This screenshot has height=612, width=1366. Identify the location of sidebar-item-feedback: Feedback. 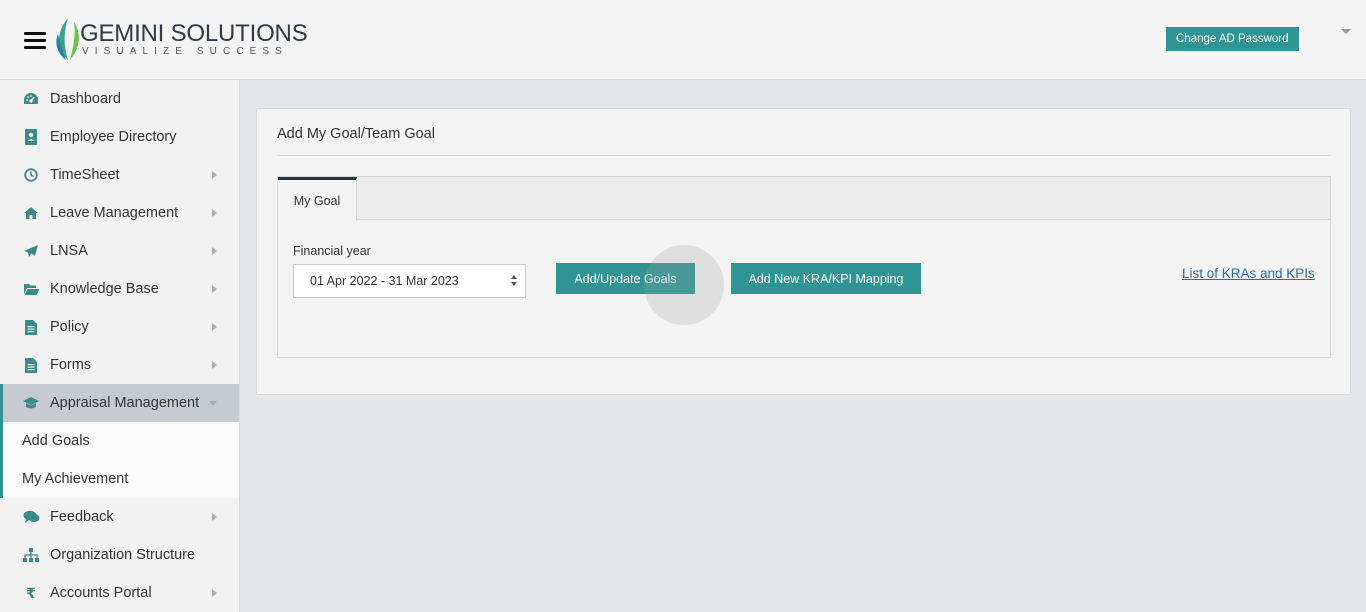
(119, 517).